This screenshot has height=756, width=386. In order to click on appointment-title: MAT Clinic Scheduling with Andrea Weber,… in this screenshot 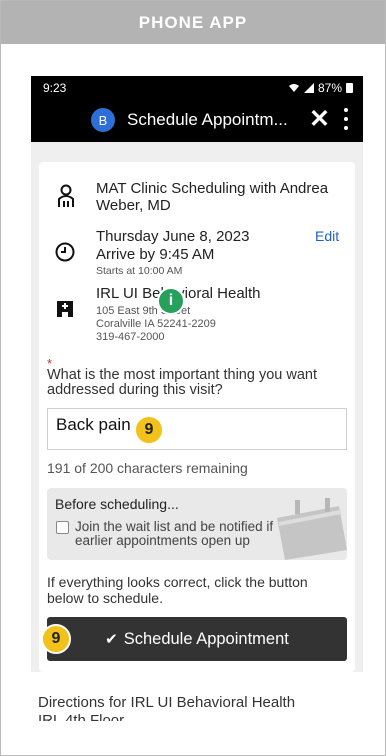, I will do `click(212, 197)`.